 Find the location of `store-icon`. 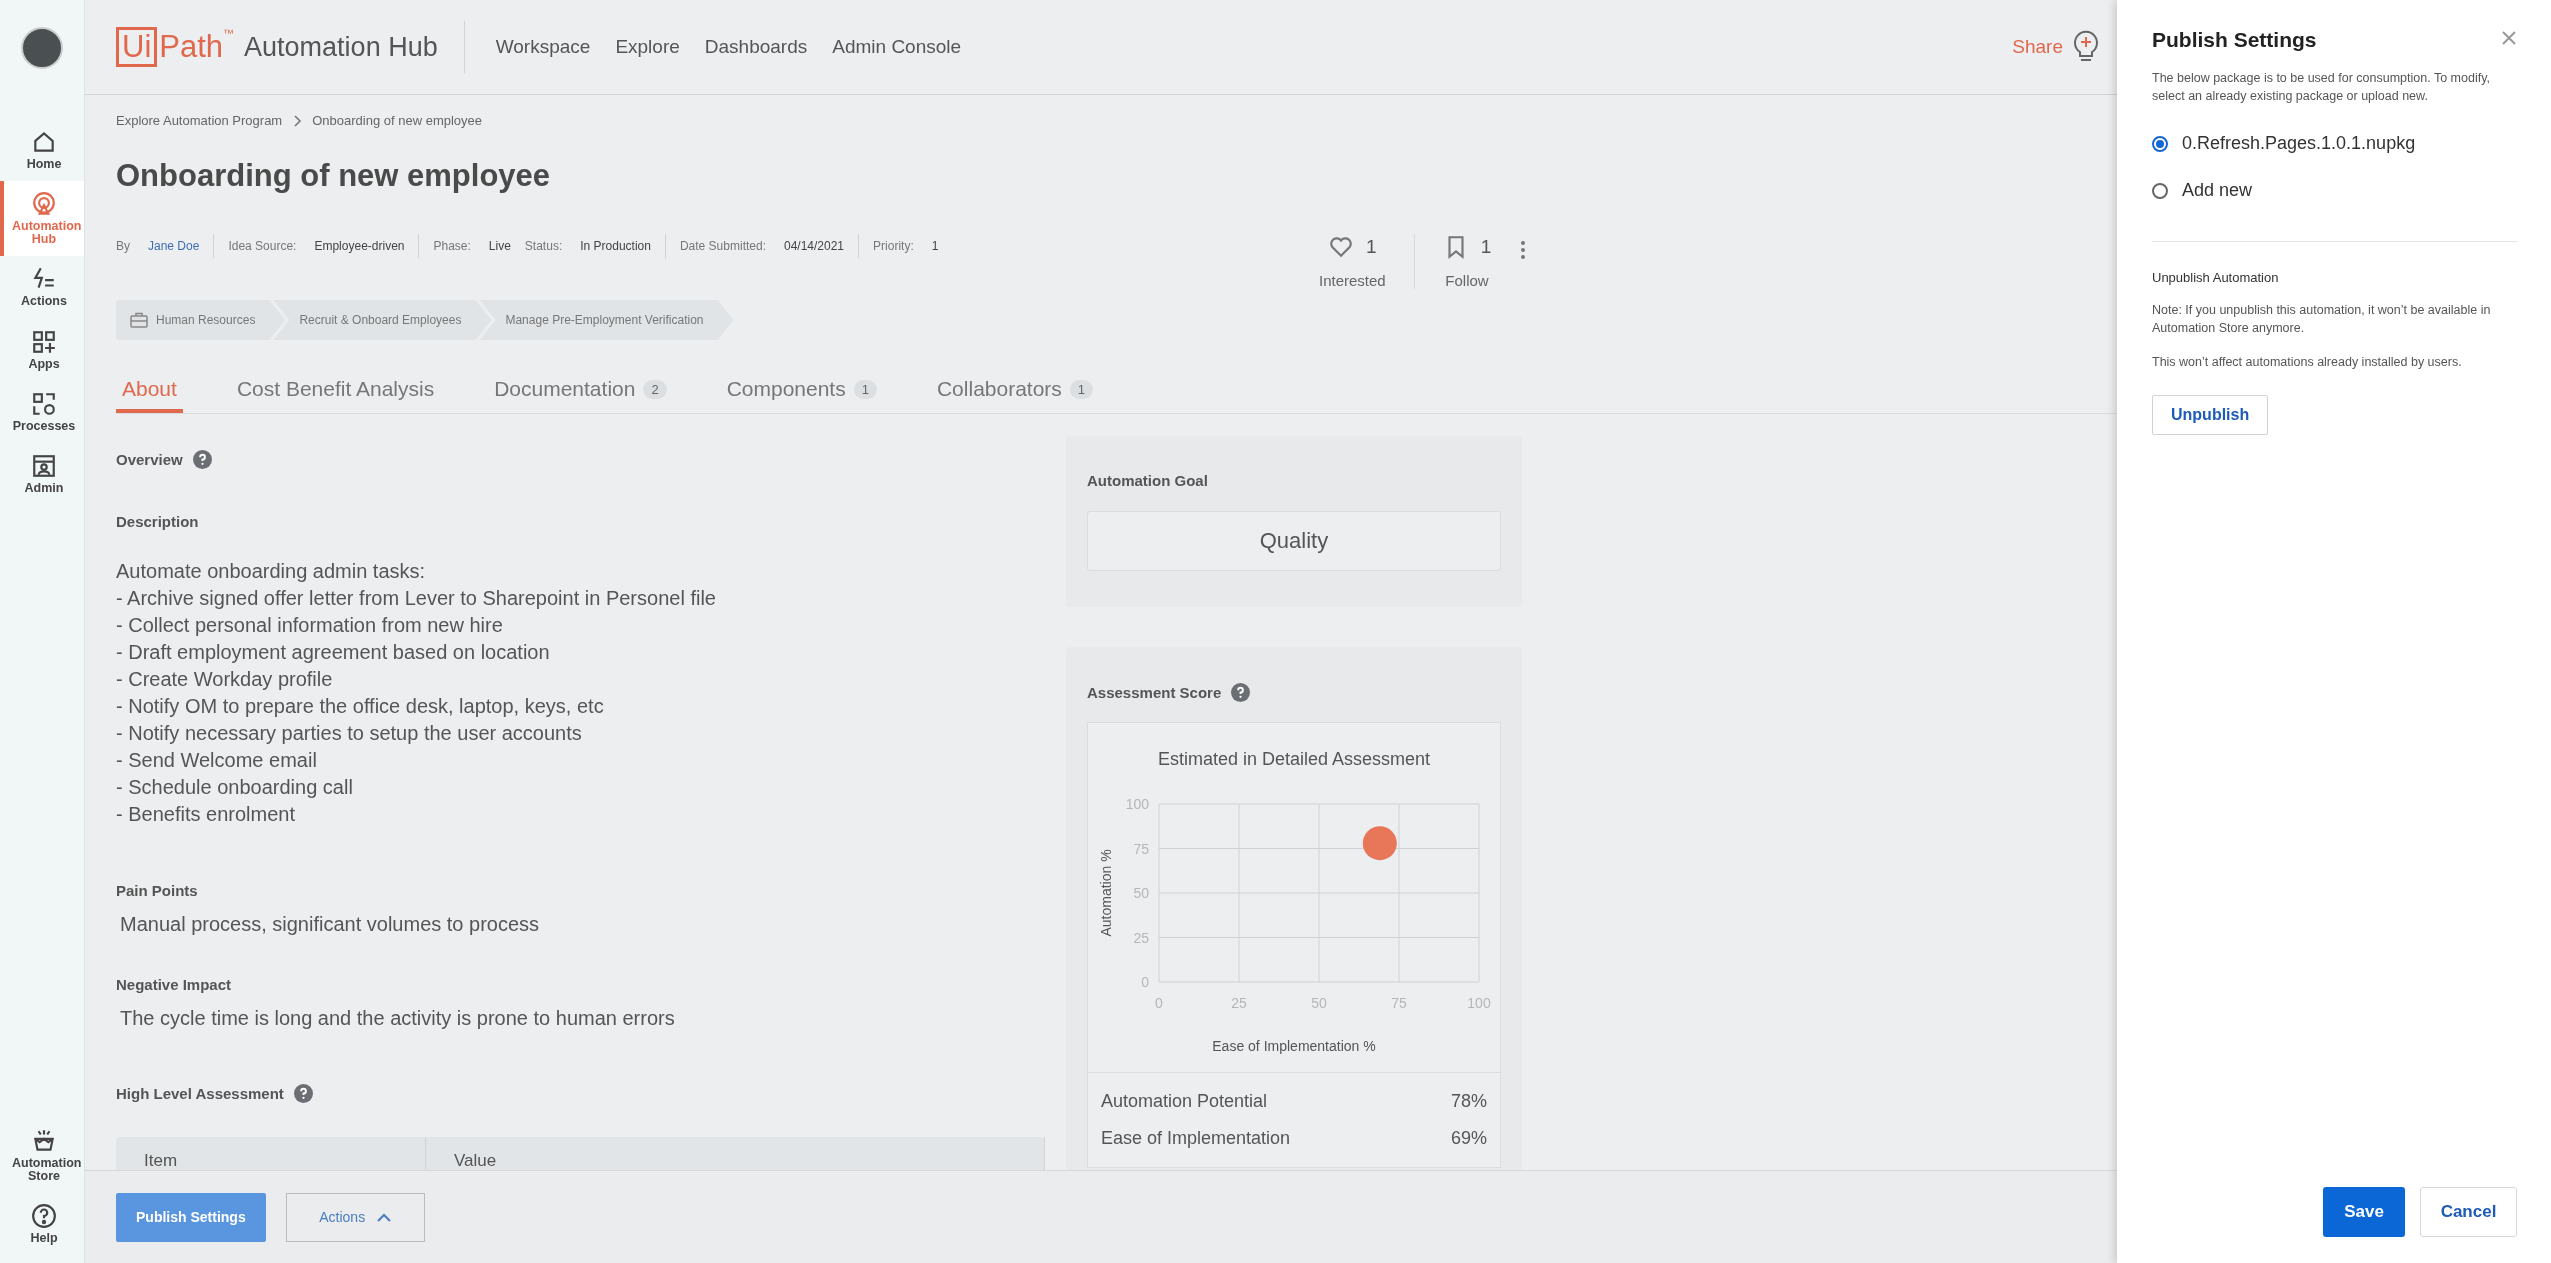

store-icon is located at coordinates (44, 1140).